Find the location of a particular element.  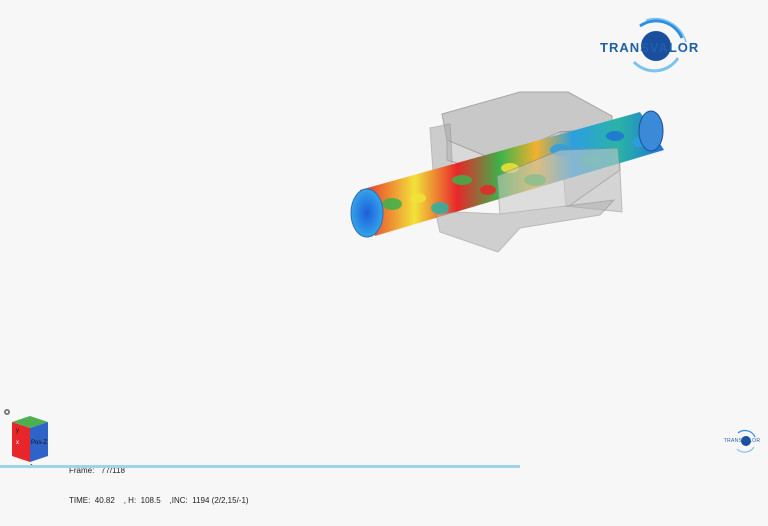

triad-face-label: Pos-Z is located at coordinates (39, 443).